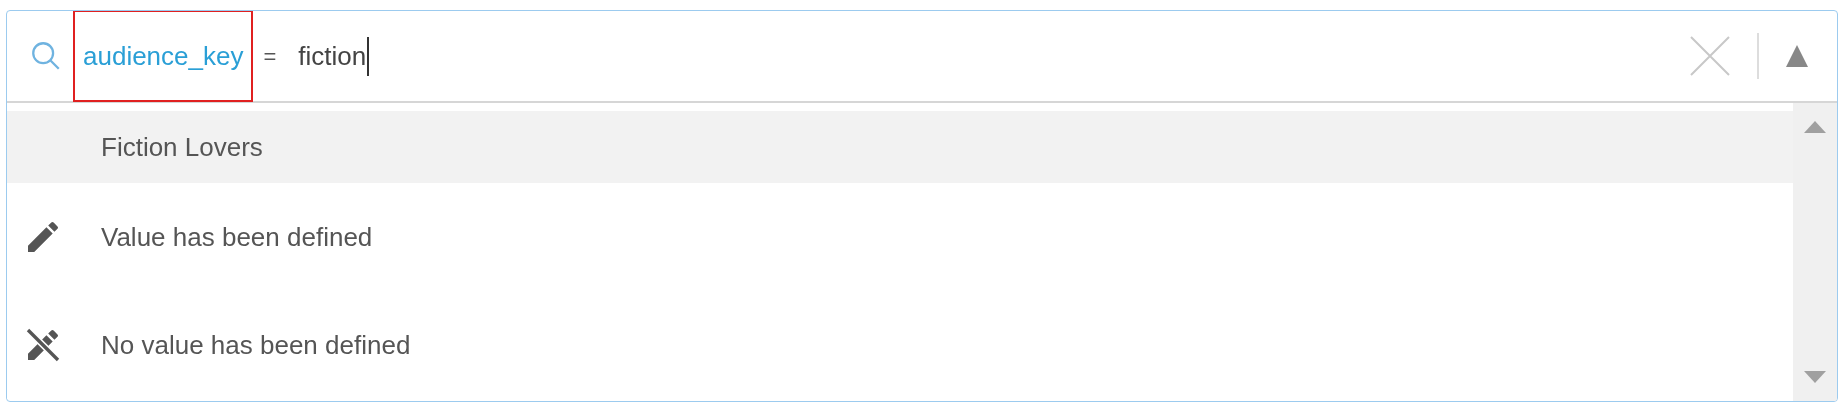 This screenshot has height=406, width=1843. What do you see at coordinates (1797, 56) in the screenshot?
I see `caret-up-icon` at bounding box center [1797, 56].